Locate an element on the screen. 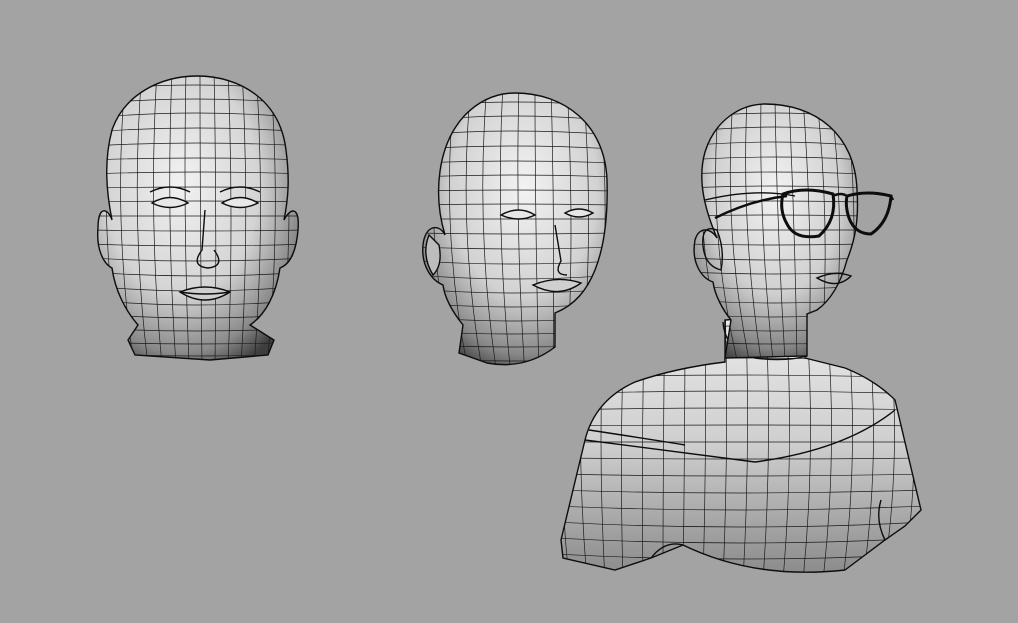 The width and height of the screenshot is (1018, 623). head-front-surface is located at coordinates (197, 218).